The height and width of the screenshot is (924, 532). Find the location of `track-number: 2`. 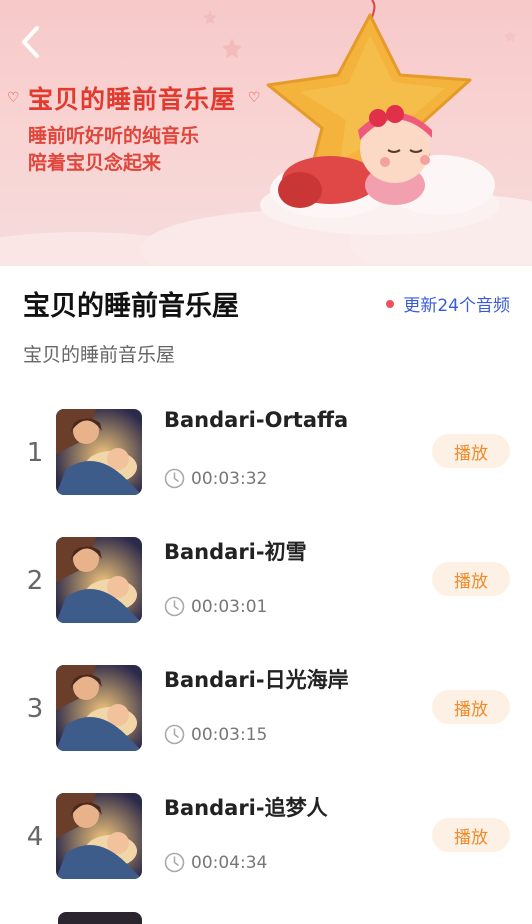

track-number: 2 is located at coordinates (35, 581).